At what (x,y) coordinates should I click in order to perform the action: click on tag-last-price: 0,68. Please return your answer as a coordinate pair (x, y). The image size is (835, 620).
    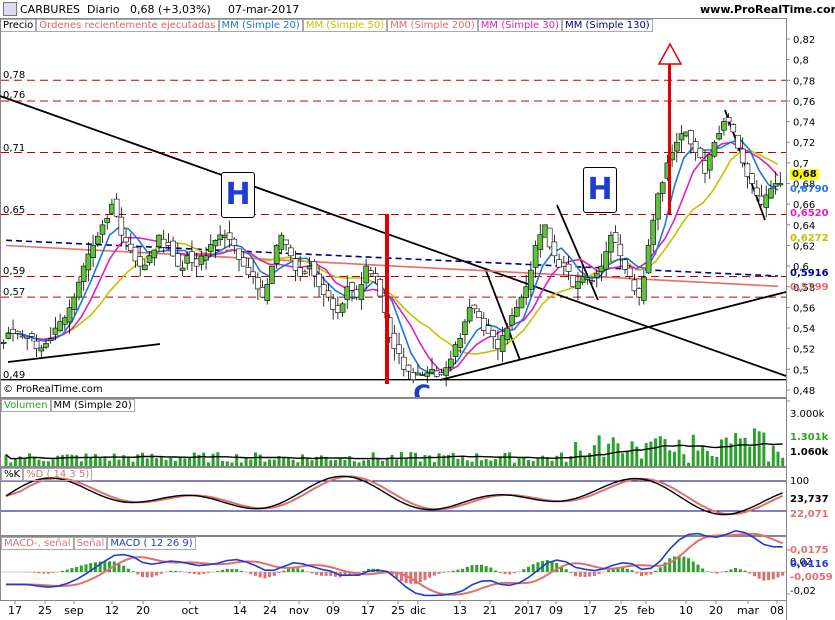
    Looking at the image, I should click on (804, 174).